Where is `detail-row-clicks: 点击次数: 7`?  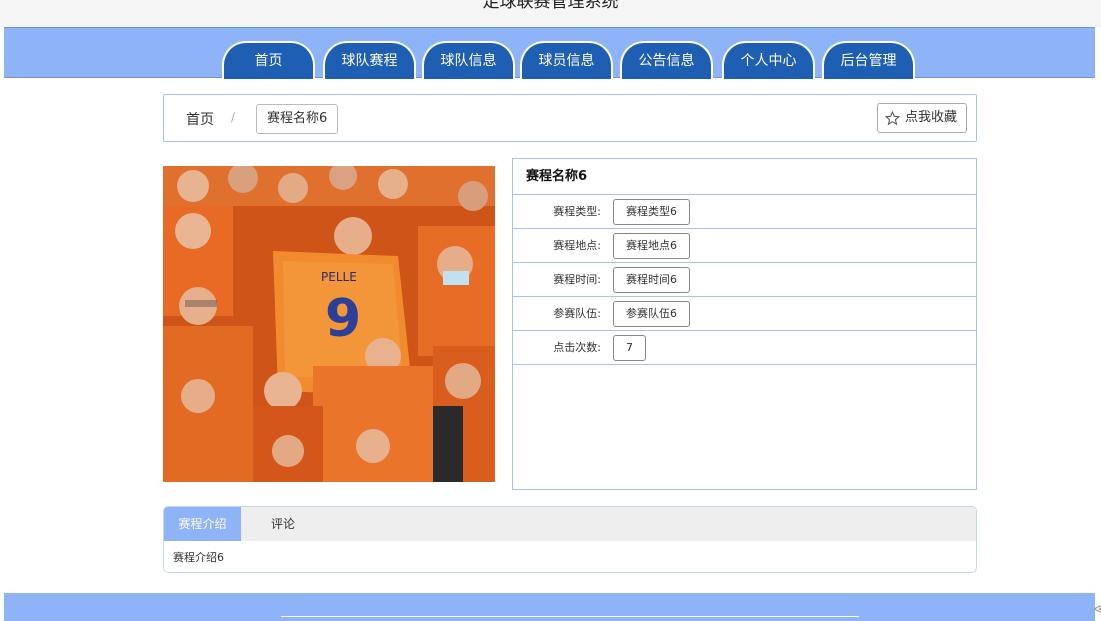
detail-row-clicks: 点击次数: 7 is located at coordinates (744, 348).